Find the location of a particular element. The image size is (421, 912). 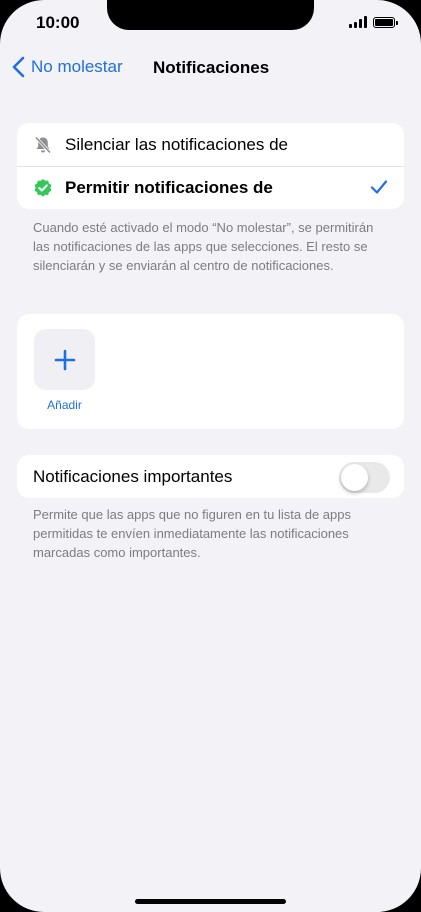

cellular-signal-icon is located at coordinates (358, 22).